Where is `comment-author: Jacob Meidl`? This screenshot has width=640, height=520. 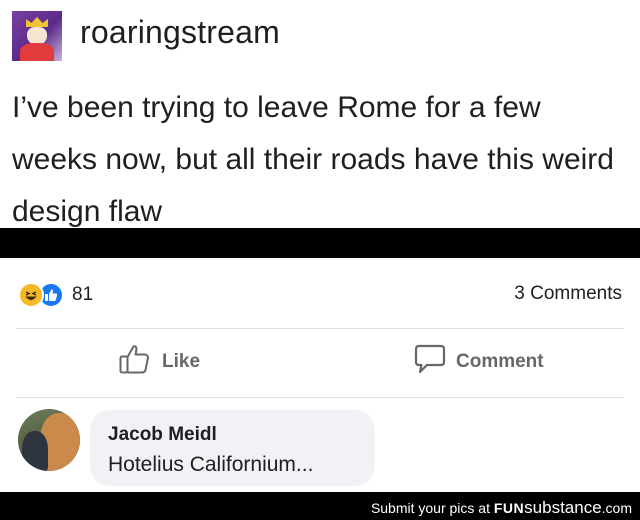
comment-author: Jacob Meidl is located at coordinates (162, 435).